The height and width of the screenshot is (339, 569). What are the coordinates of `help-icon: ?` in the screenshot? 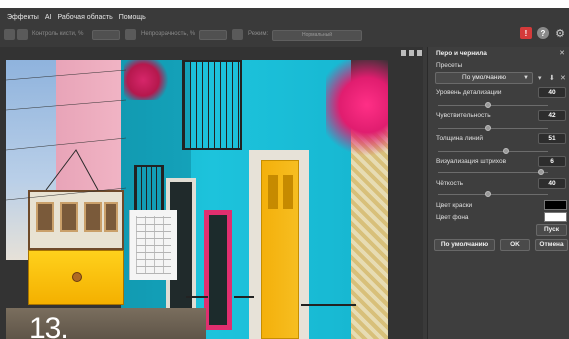 It's located at (543, 33).